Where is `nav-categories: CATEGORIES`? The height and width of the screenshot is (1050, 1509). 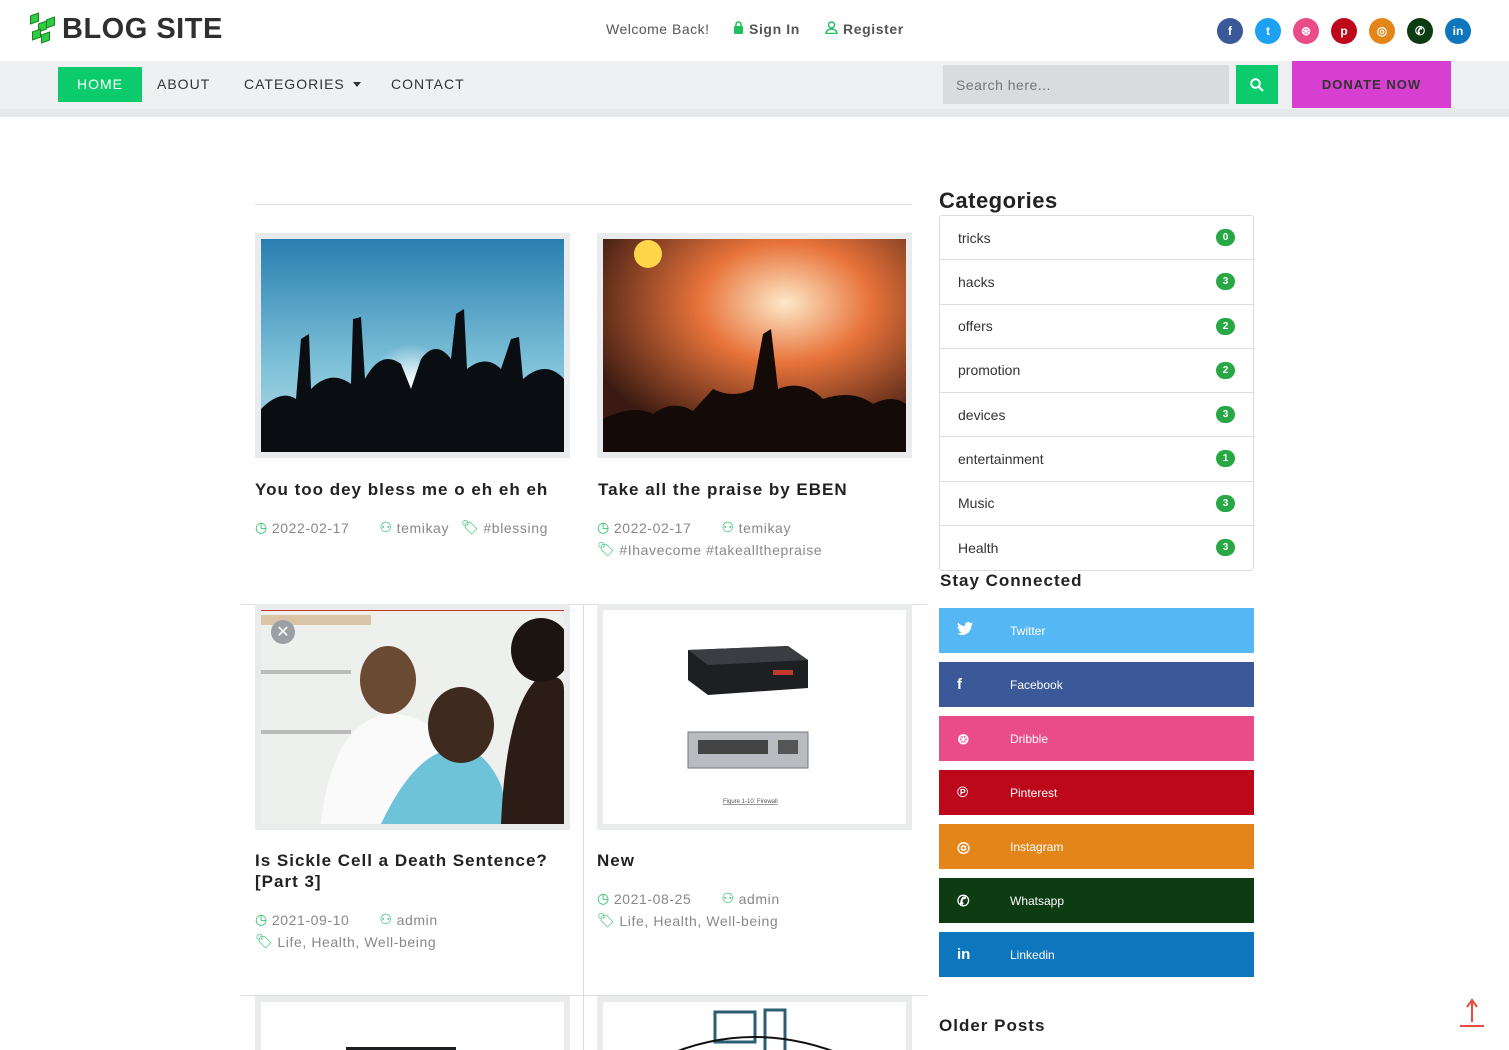 nav-categories: CATEGORIES is located at coordinates (302, 84).